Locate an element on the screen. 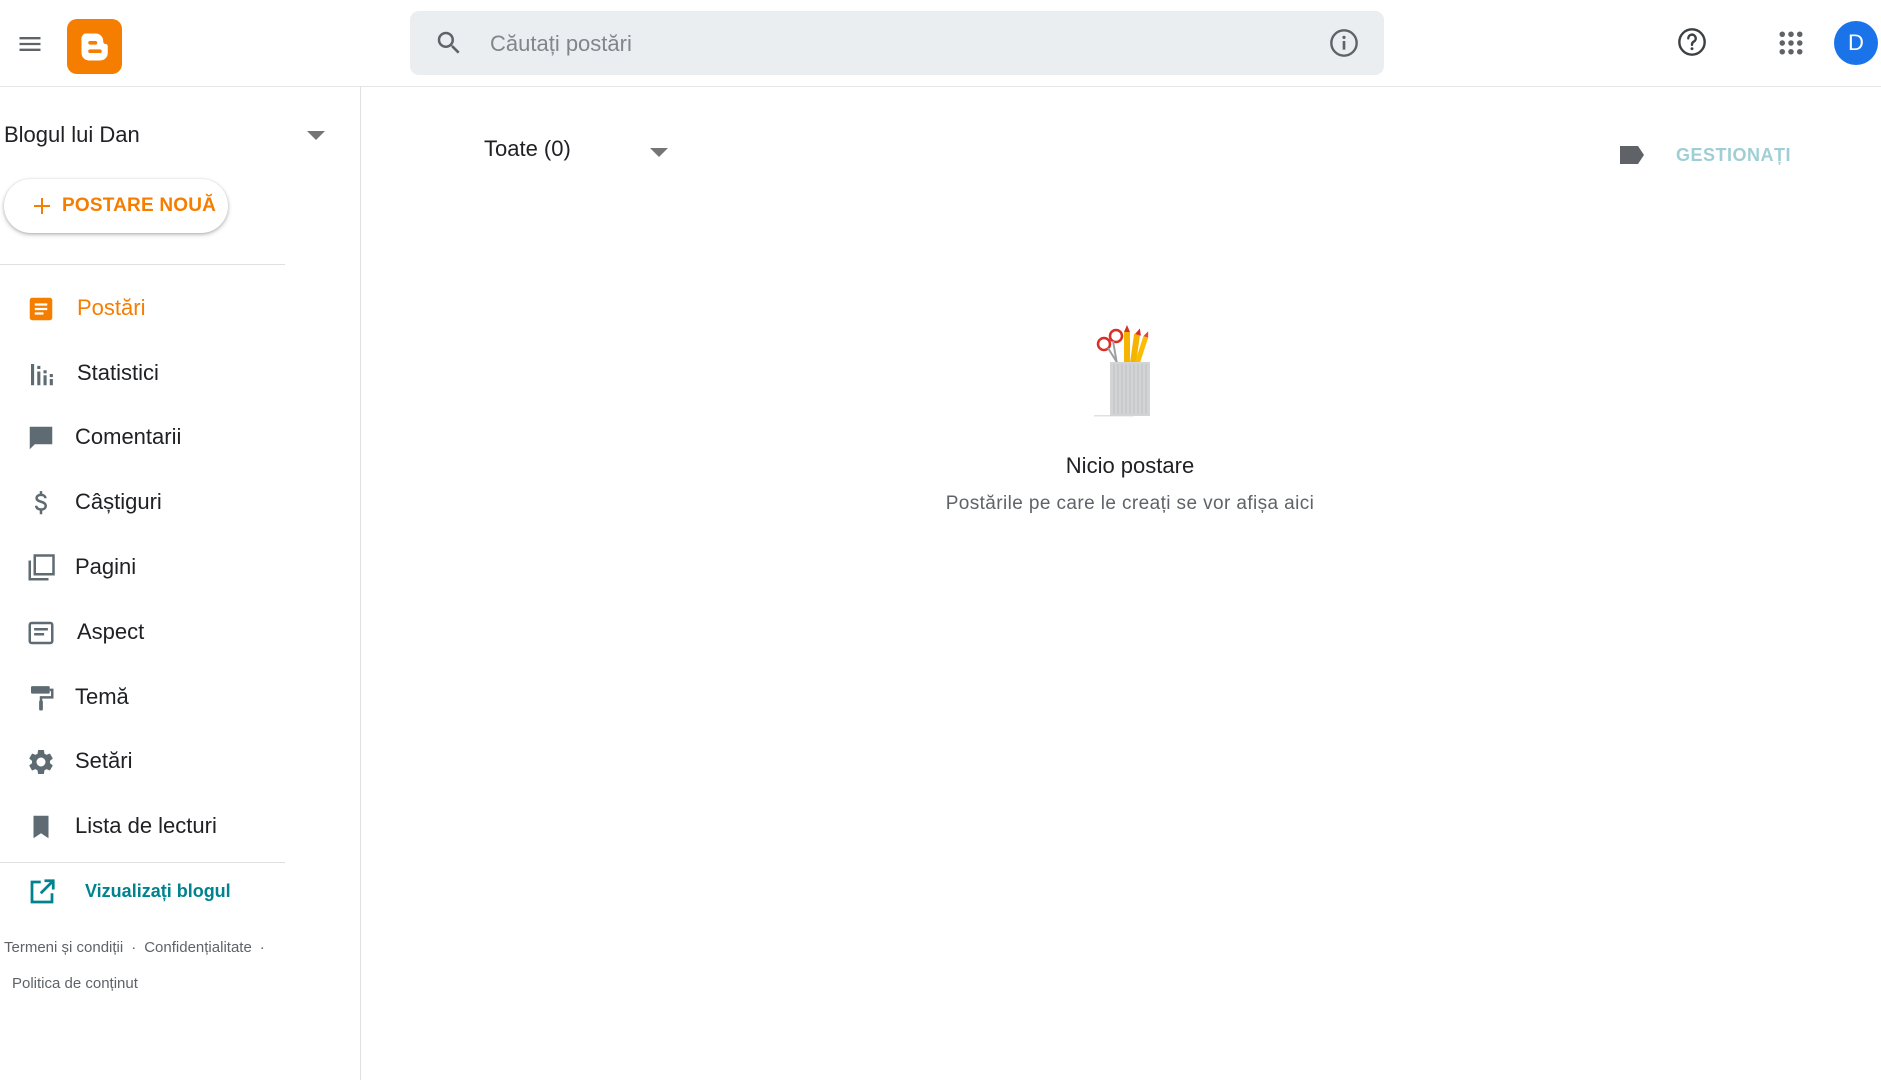 Image resolution: width=1881 pixels, height=1080 pixels. sidebar-item-label: Statistici is located at coordinates (118, 372).